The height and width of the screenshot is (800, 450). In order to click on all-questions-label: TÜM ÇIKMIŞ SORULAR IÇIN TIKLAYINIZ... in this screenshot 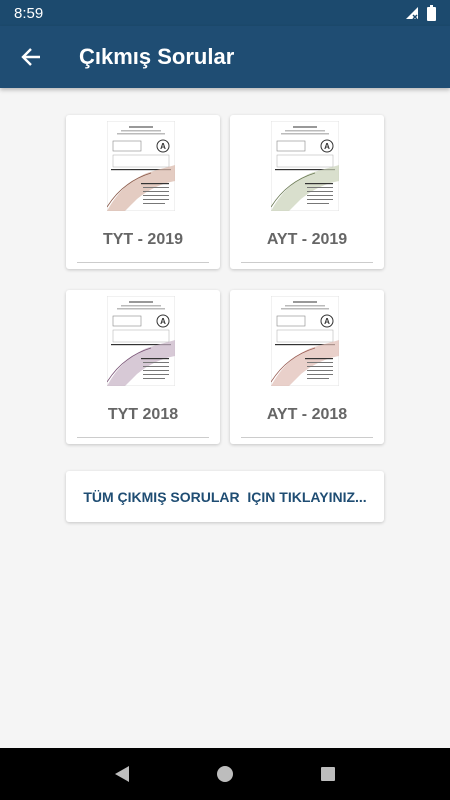, I will do `click(225, 496)`.